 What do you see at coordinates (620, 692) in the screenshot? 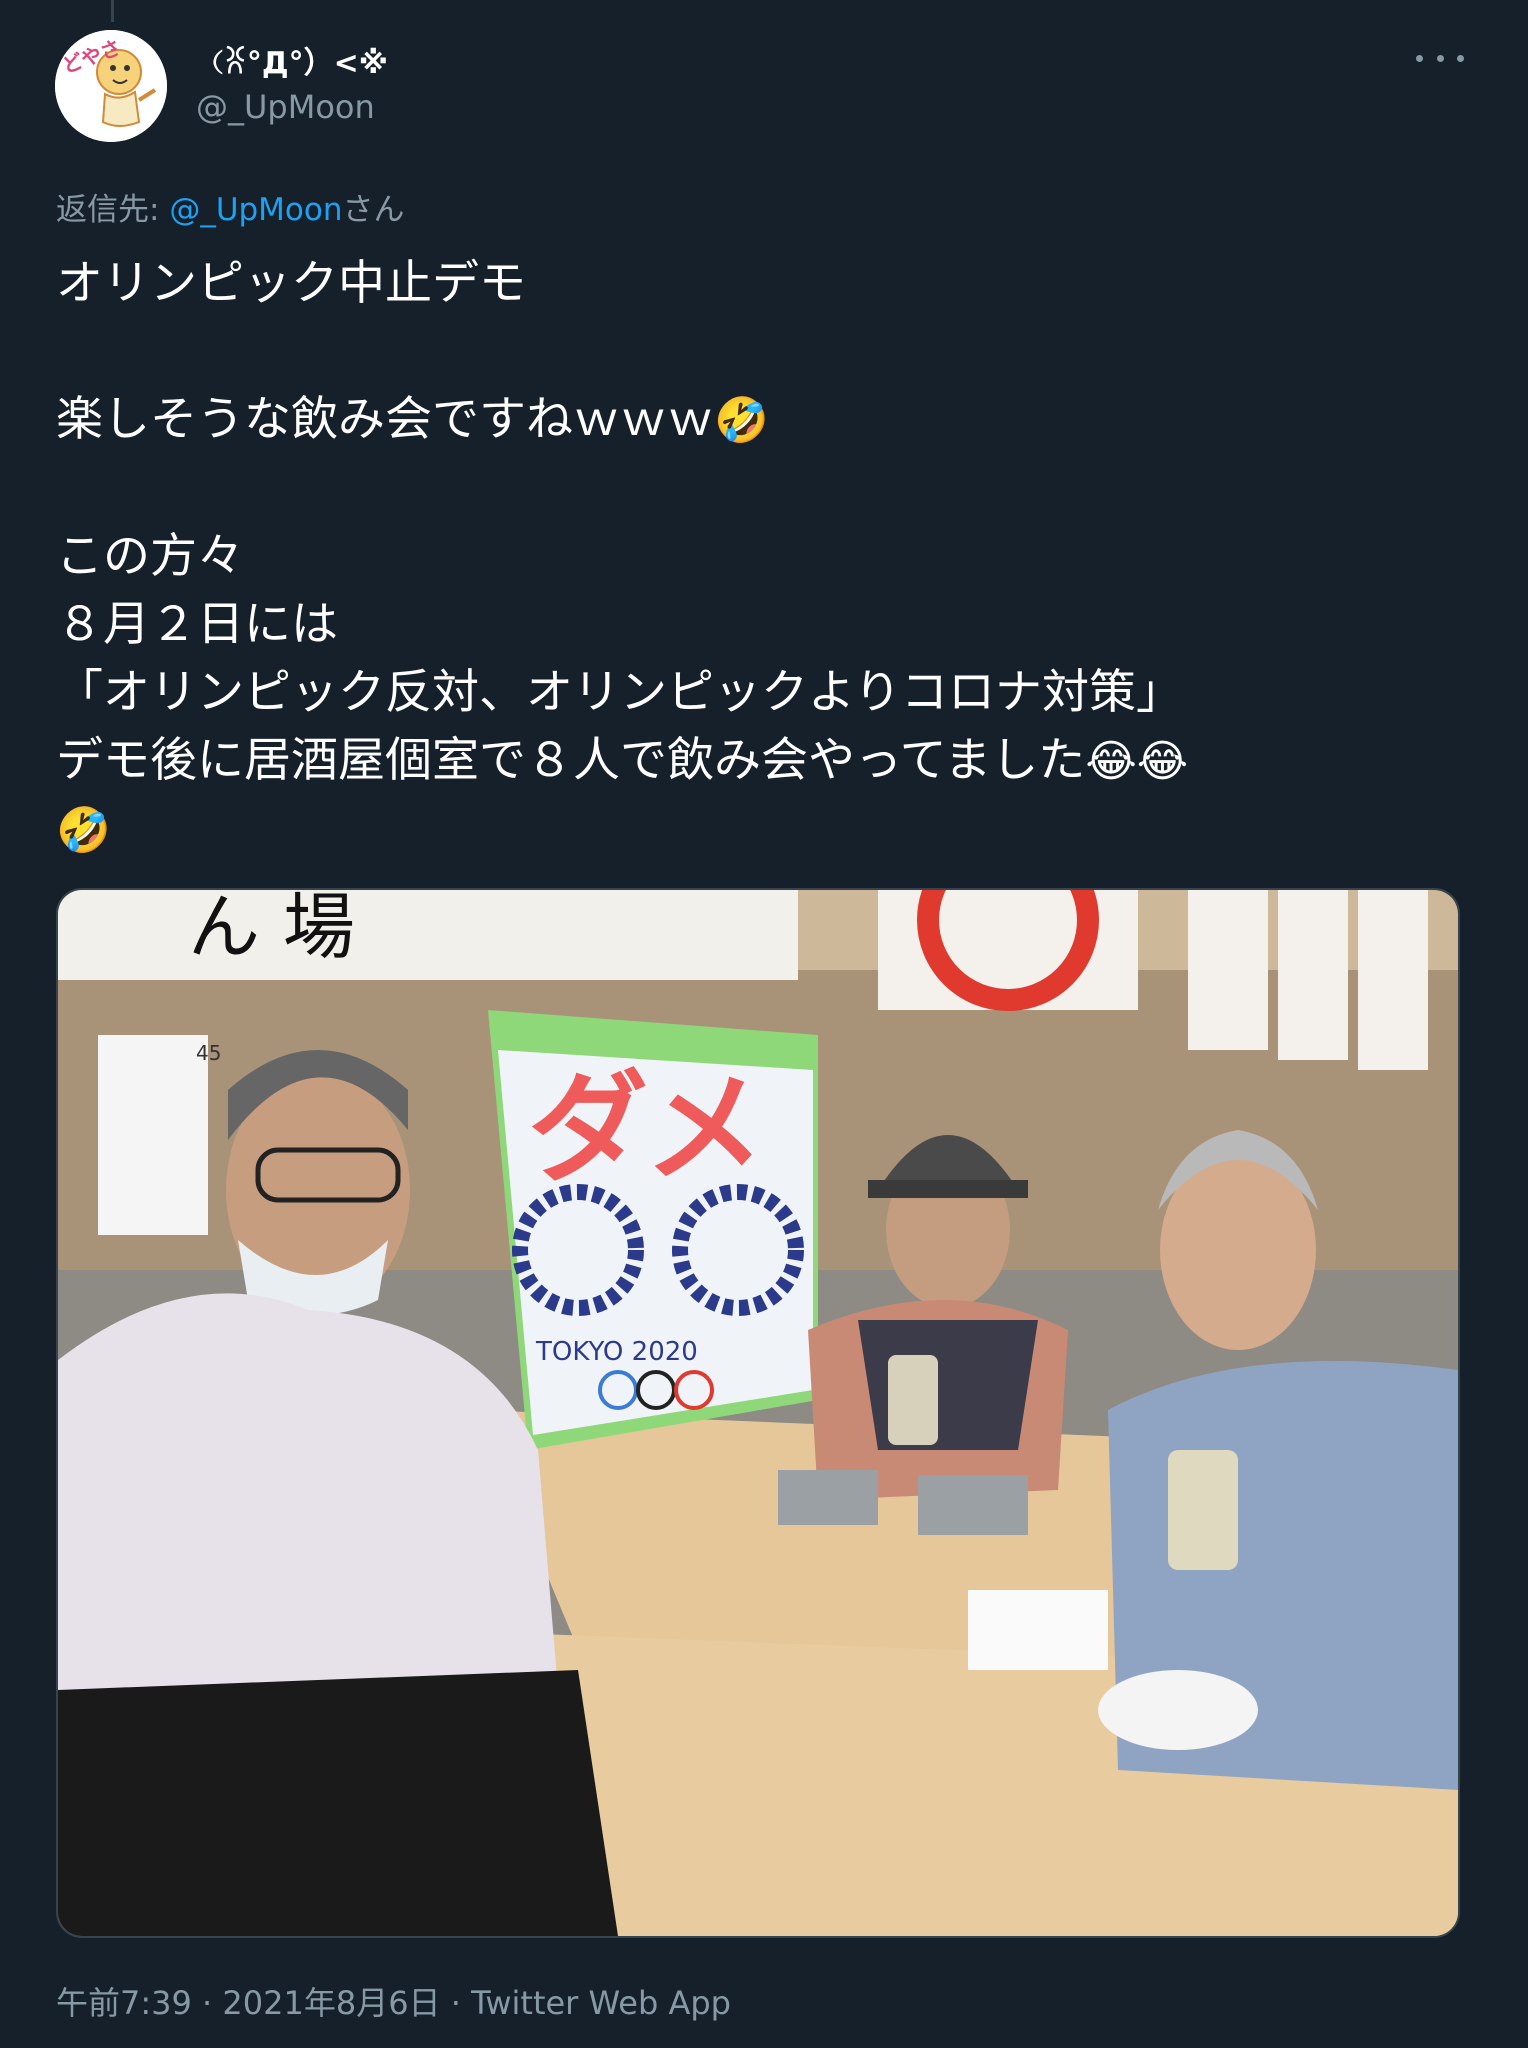
I see `tweet-line: 「オリンピック反対、オリンピックよりコロナ対策」` at bounding box center [620, 692].